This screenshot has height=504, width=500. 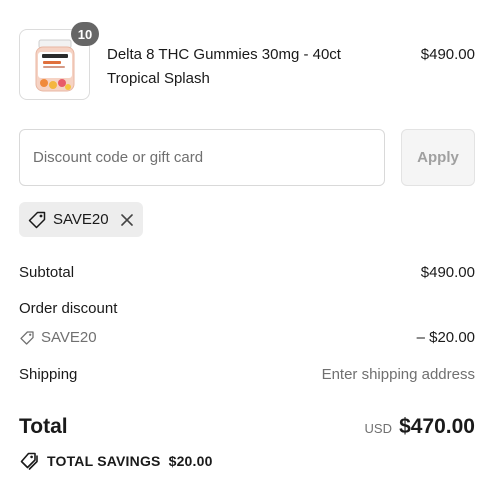 What do you see at coordinates (202, 157) in the screenshot?
I see `discount-code-input` at bounding box center [202, 157].